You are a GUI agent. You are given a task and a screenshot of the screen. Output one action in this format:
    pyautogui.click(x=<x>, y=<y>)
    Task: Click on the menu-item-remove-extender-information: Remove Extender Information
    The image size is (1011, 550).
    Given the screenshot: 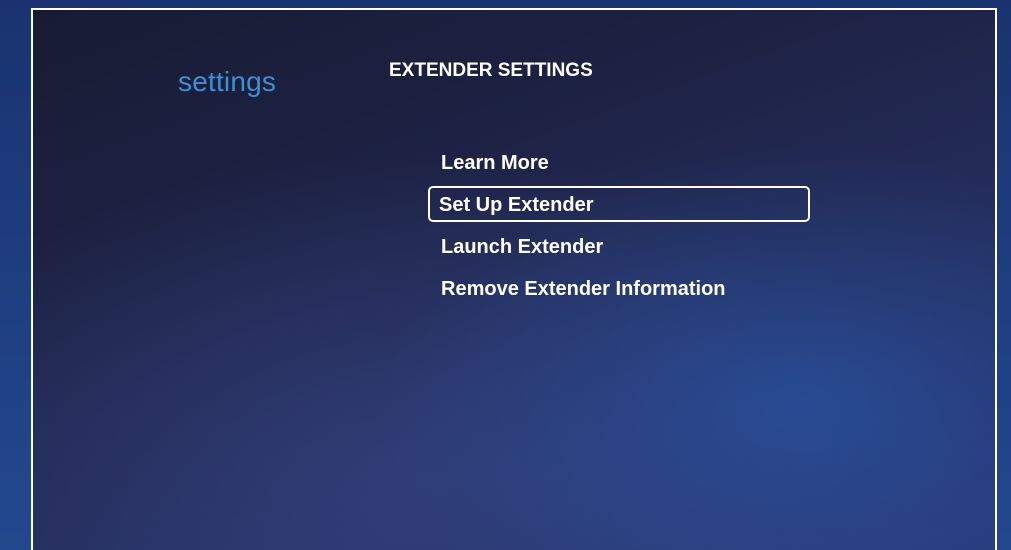 What is the action you would take?
    pyautogui.click(x=619, y=288)
    